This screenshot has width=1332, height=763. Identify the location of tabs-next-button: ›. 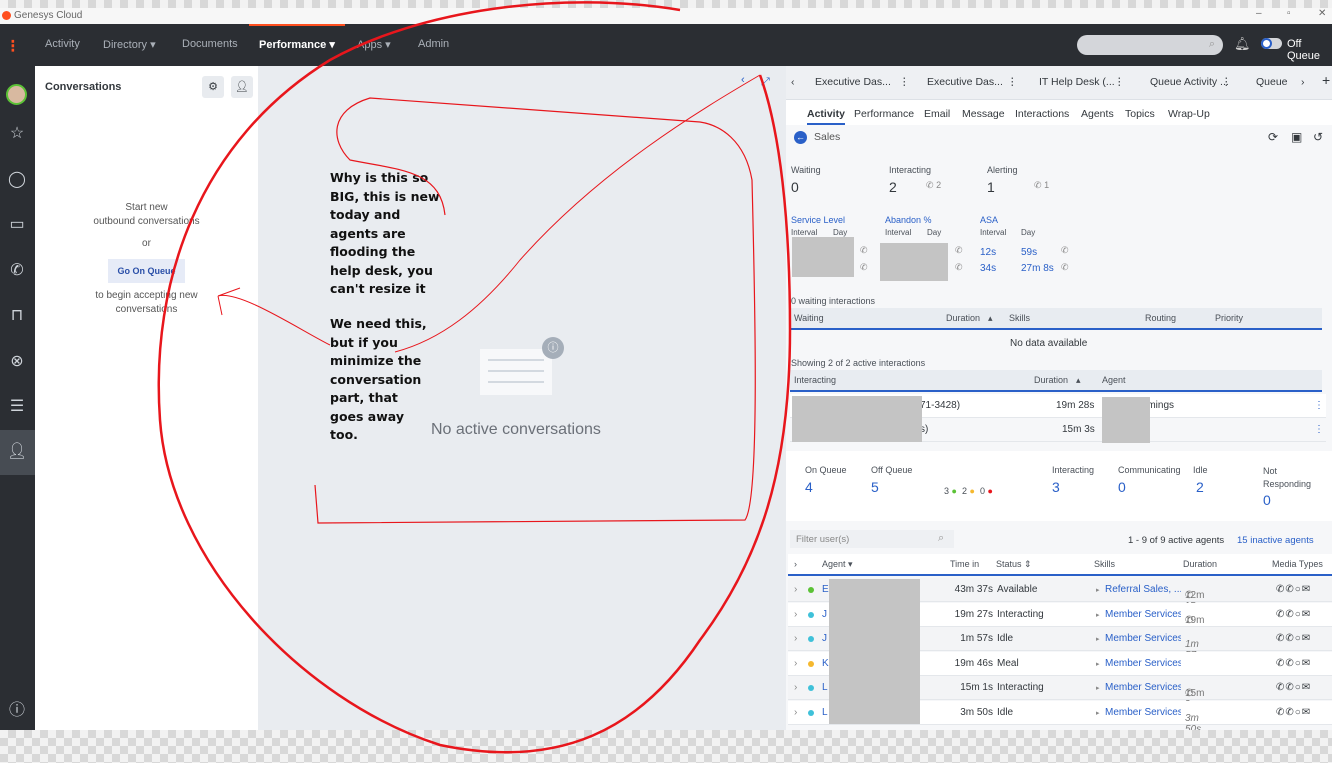
(1303, 82).